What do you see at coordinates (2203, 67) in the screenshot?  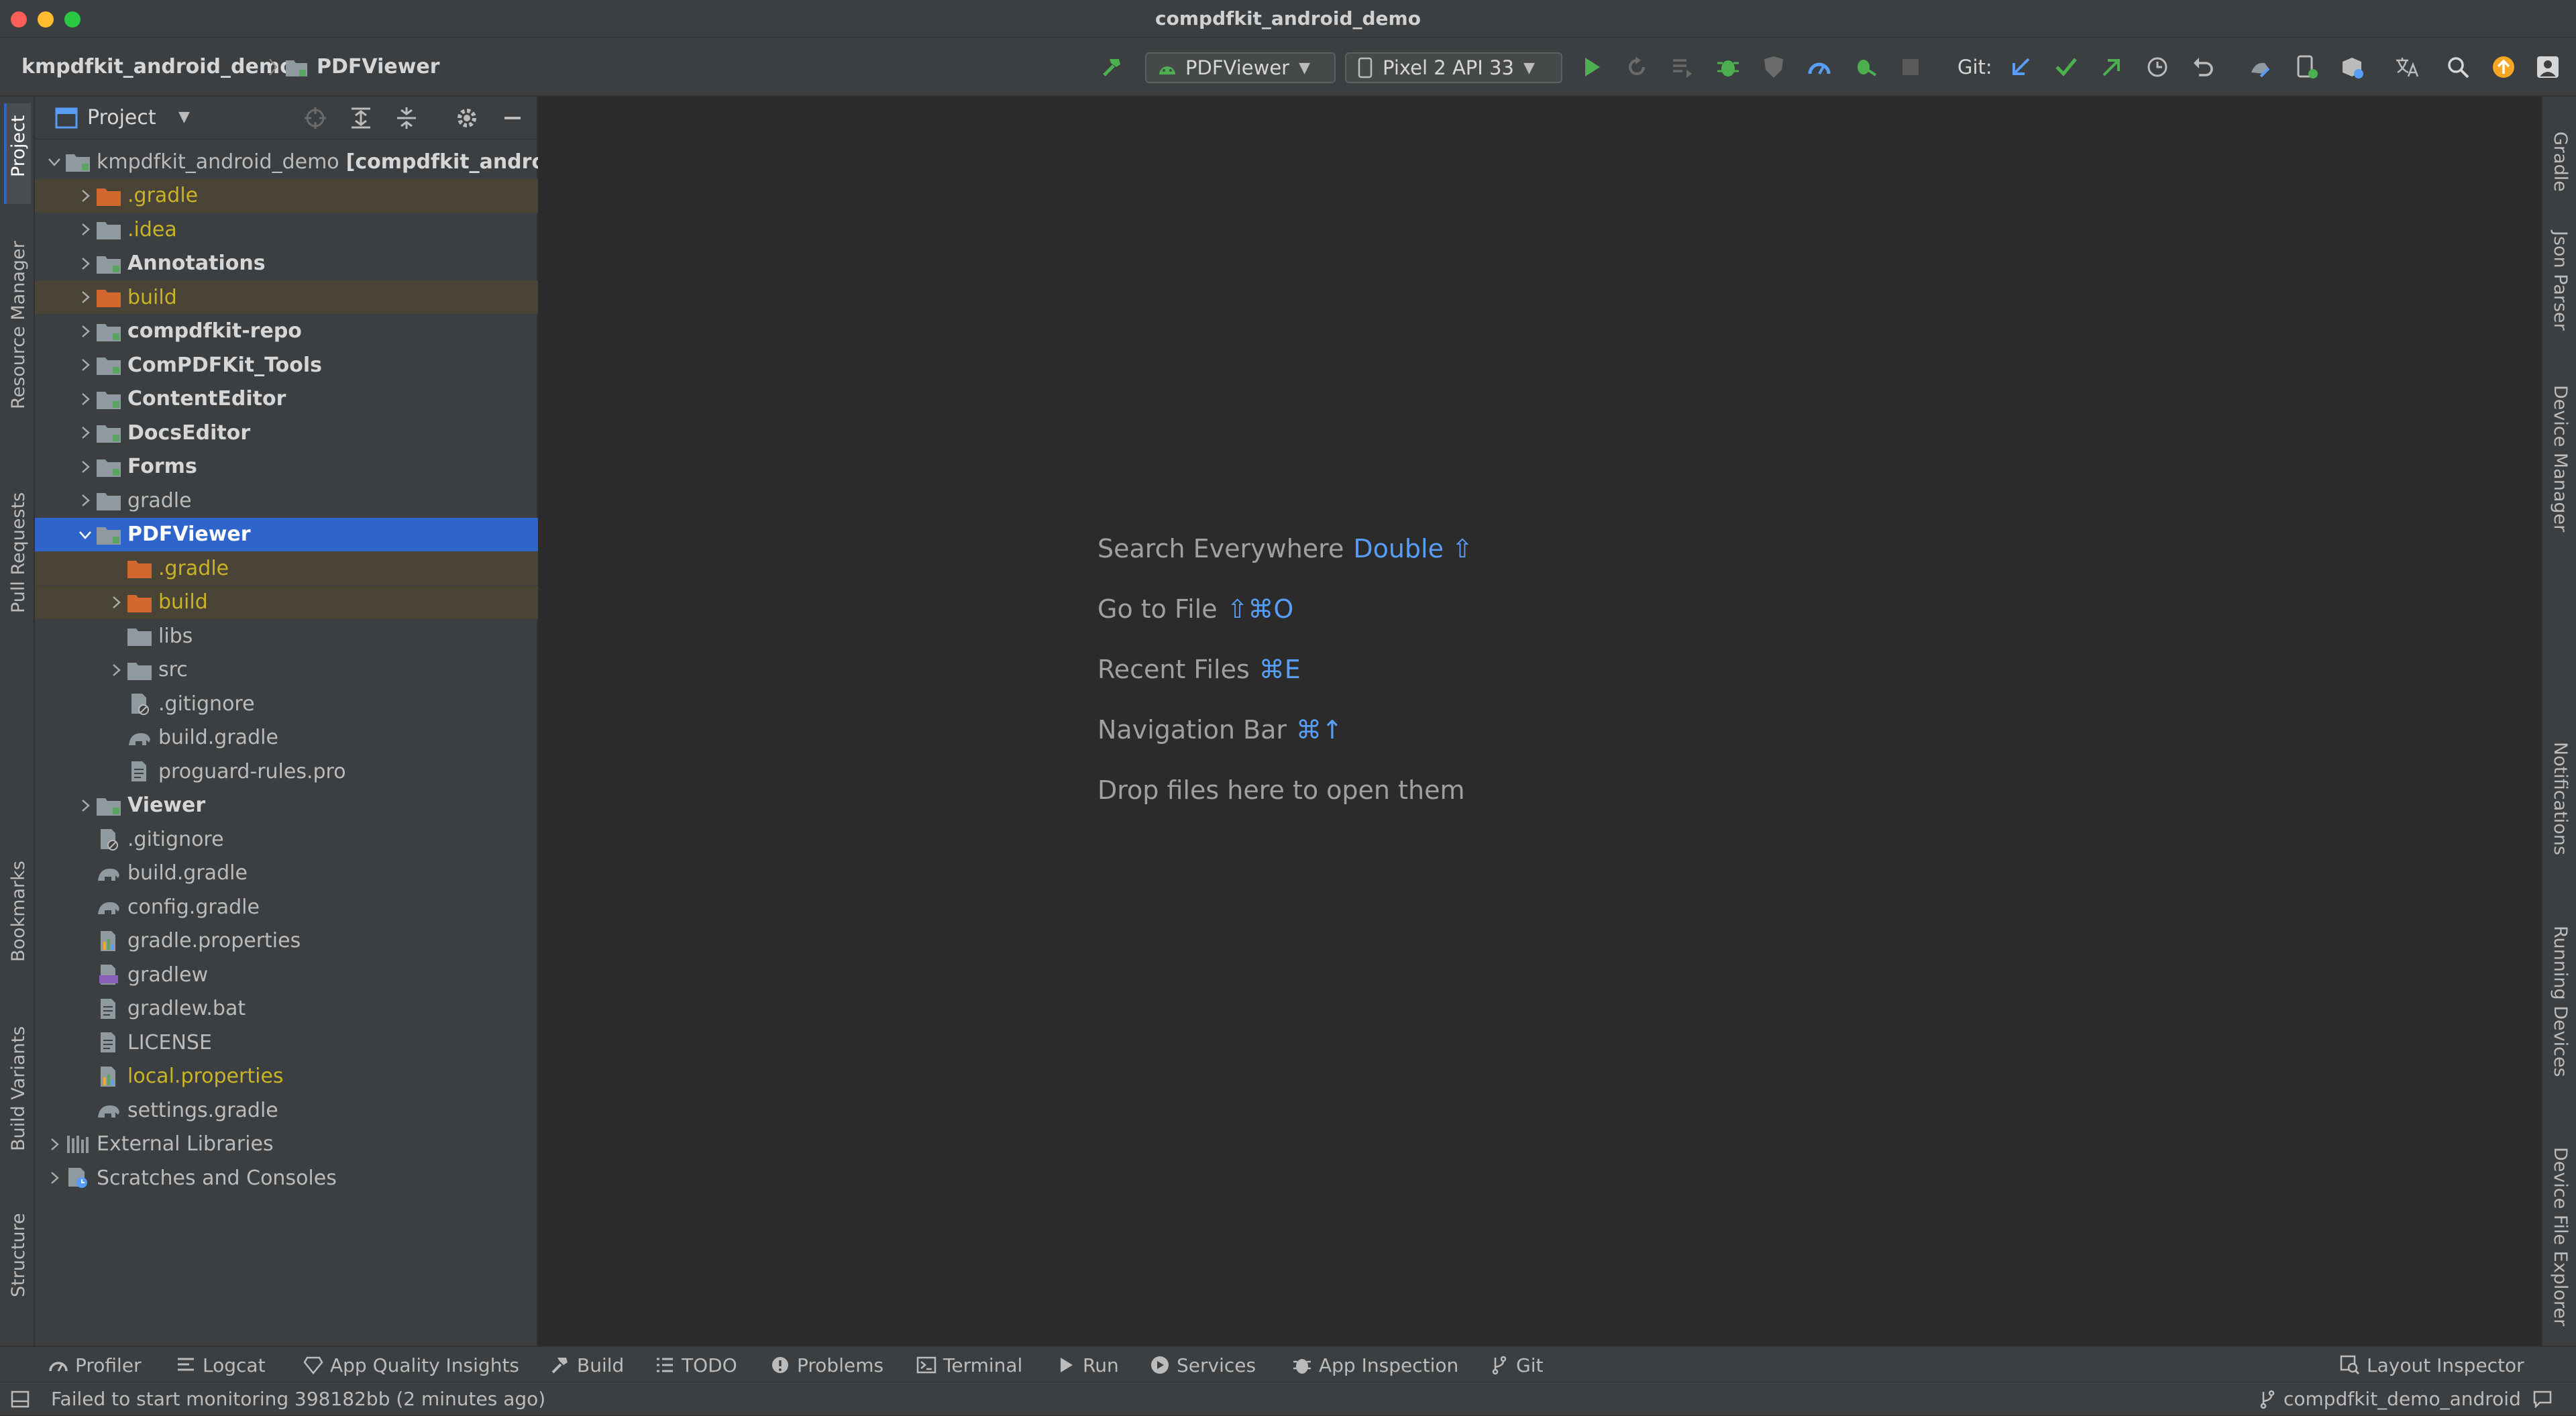 I see `git-rollback-icon` at bounding box center [2203, 67].